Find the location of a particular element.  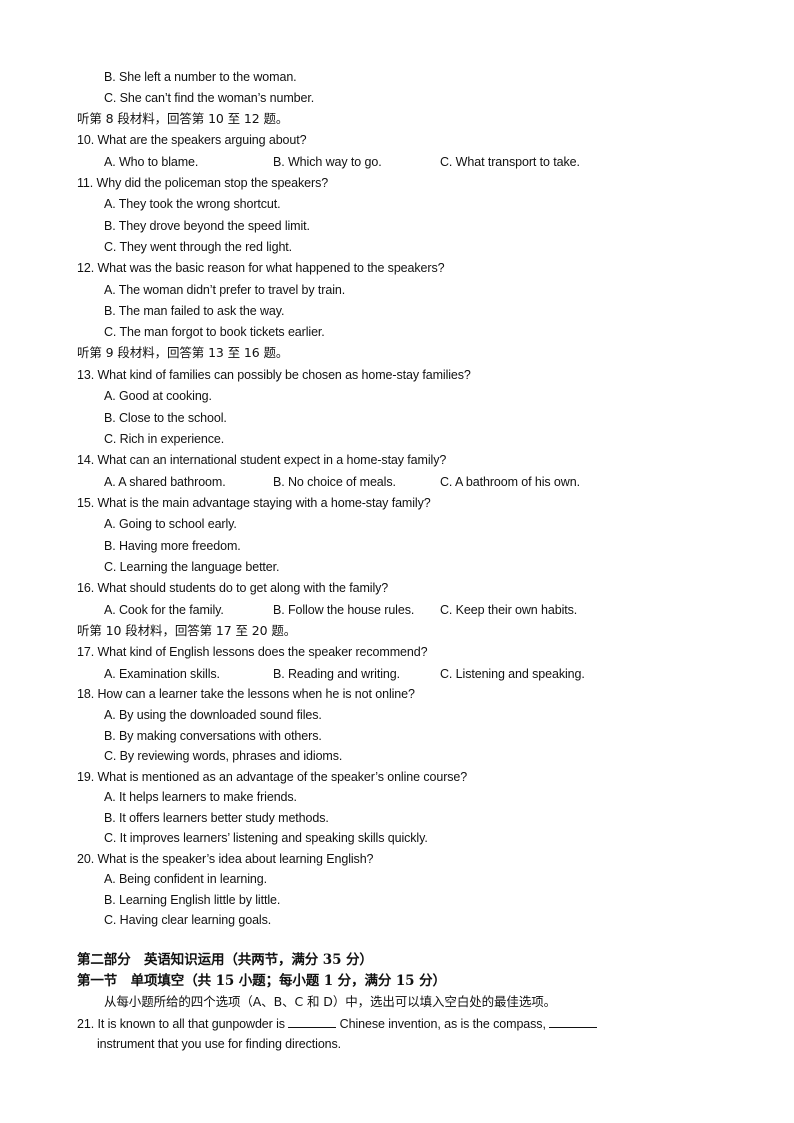

option-13b: B. Close to the school. is located at coordinates (165, 418).